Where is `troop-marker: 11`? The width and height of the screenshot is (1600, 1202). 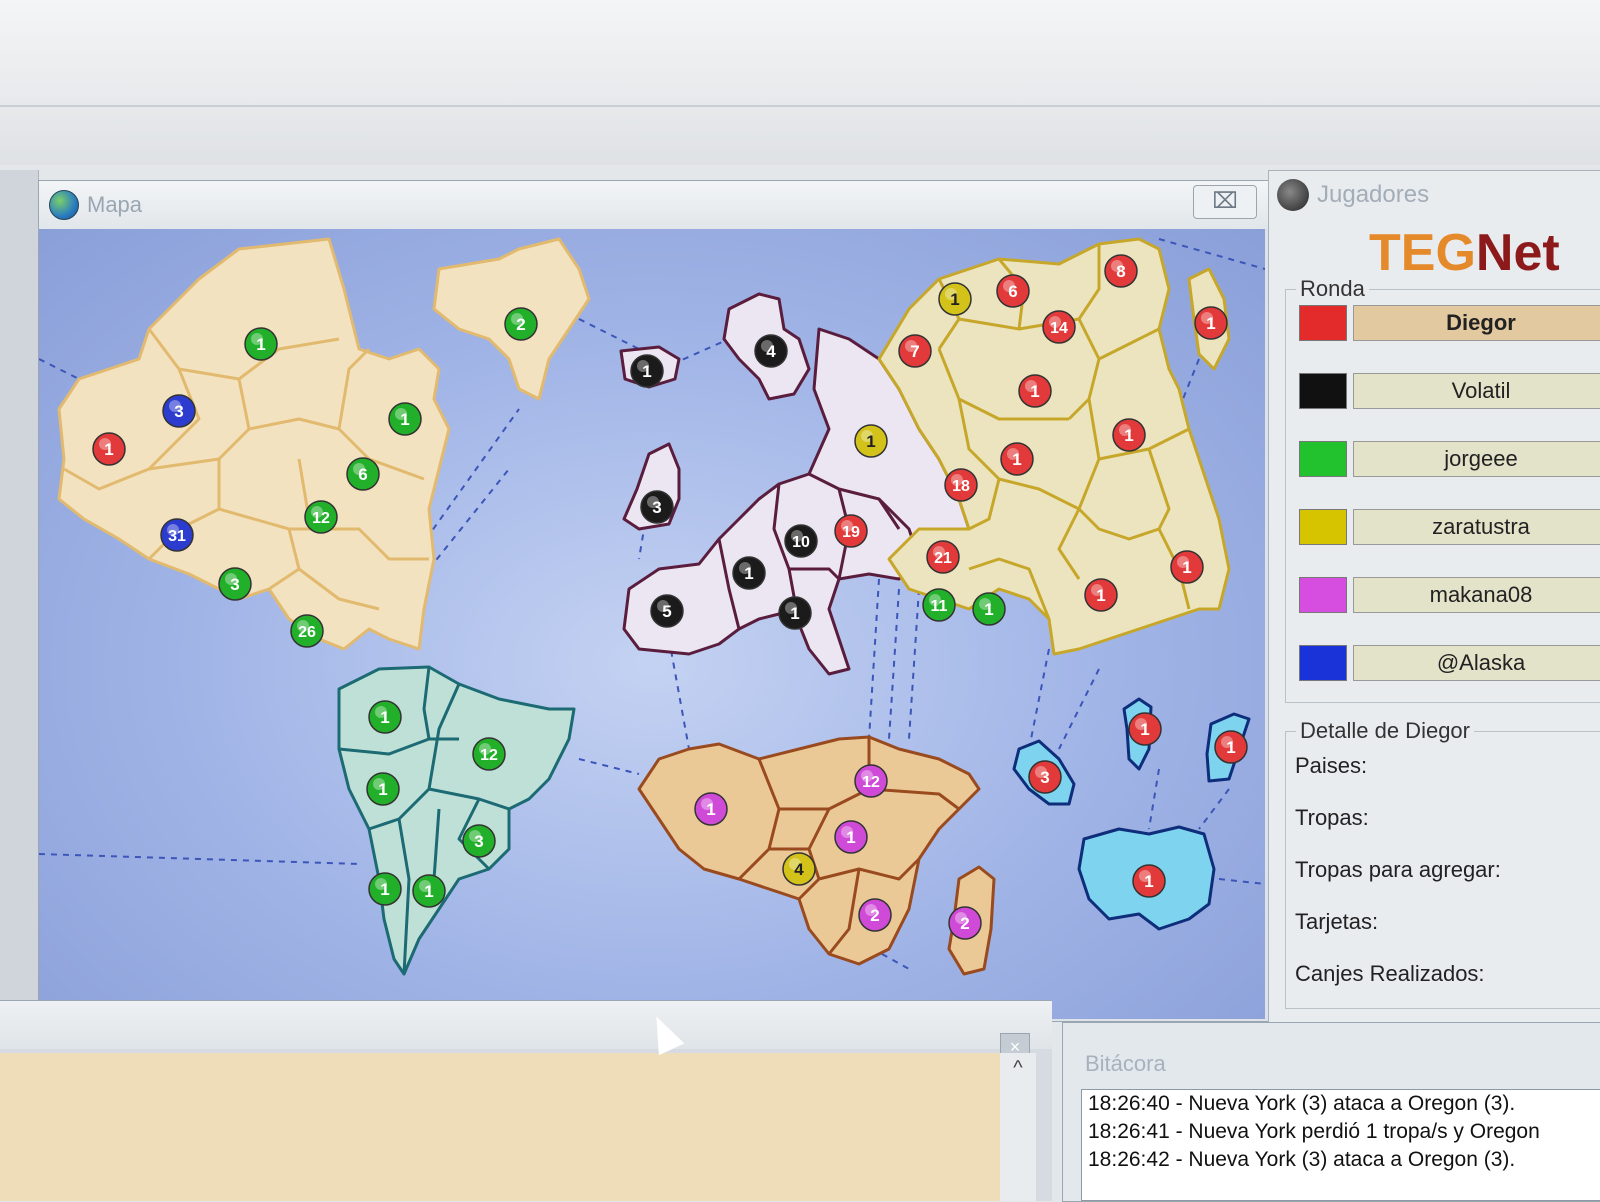
troop-marker: 11 is located at coordinates (939, 605).